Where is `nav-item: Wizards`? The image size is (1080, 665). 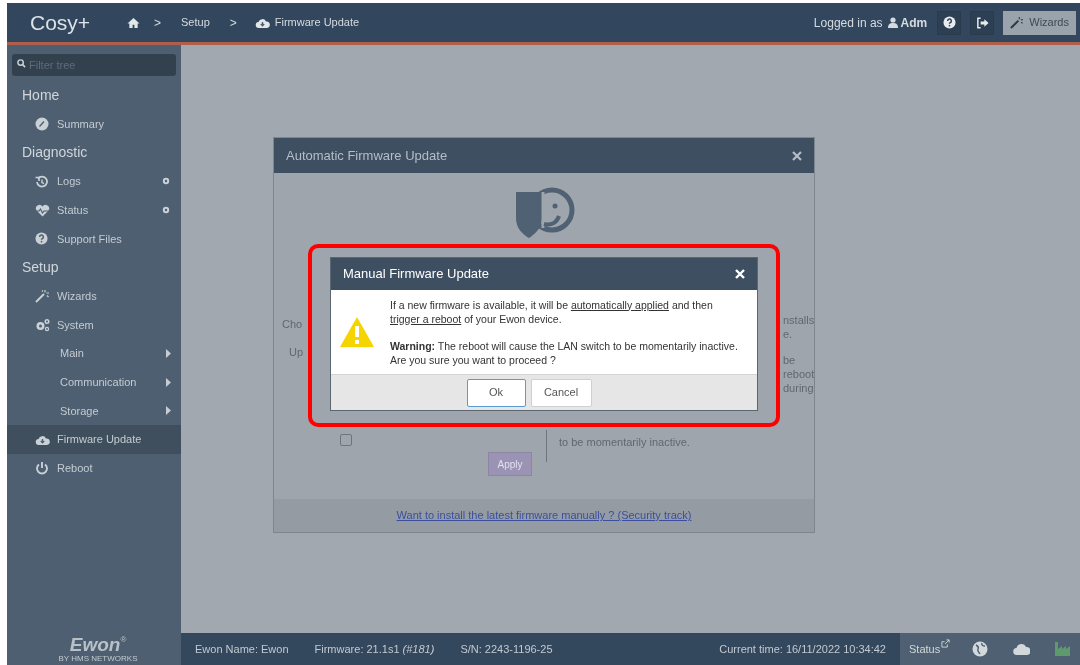 nav-item: Wizards is located at coordinates (94, 296).